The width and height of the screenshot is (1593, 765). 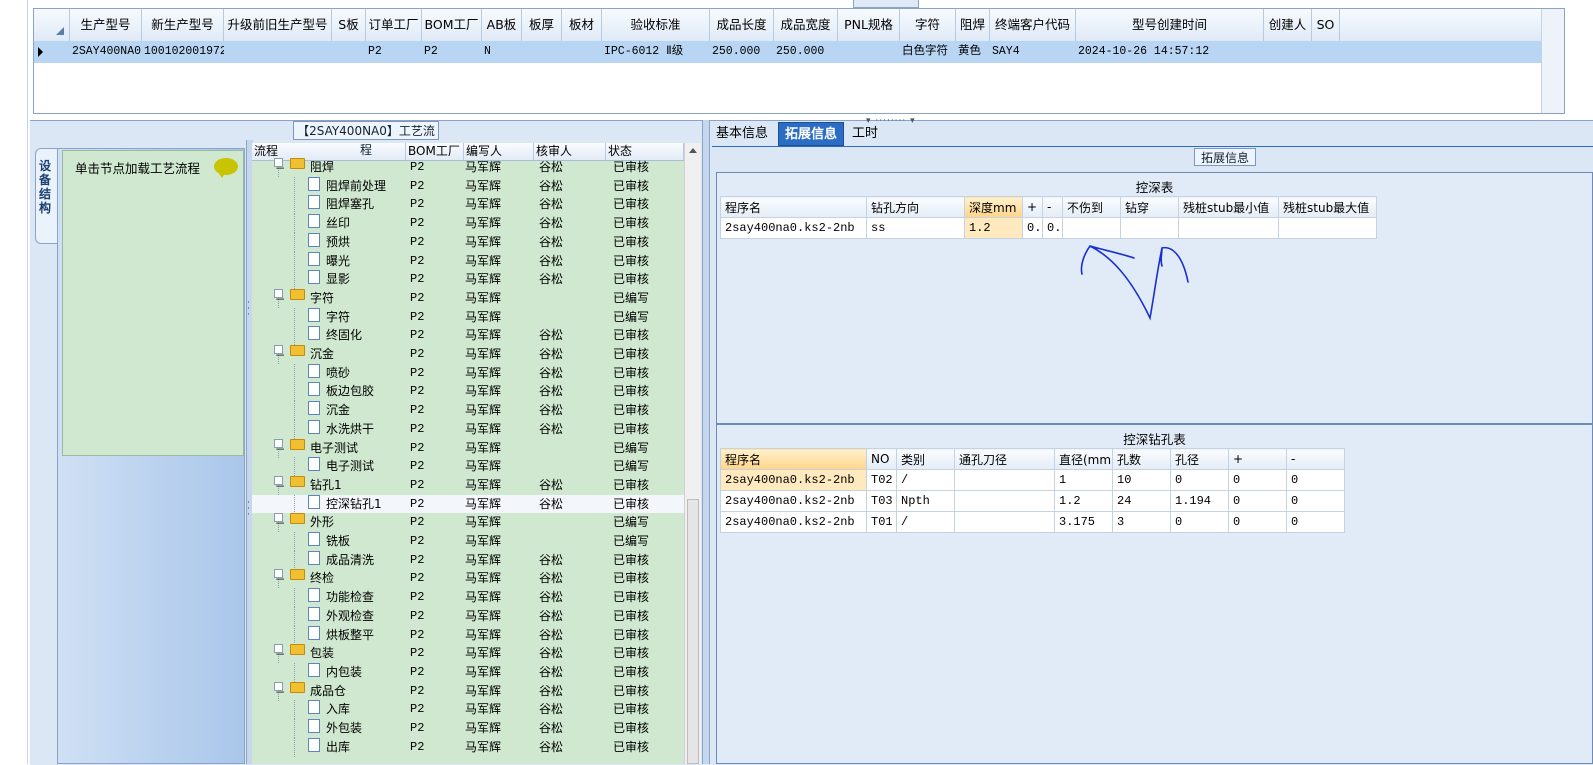 What do you see at coordinates (993, 207) in the screenshot?
I see `depth-column-header: 深度mm` at bounding box center [993, 207].